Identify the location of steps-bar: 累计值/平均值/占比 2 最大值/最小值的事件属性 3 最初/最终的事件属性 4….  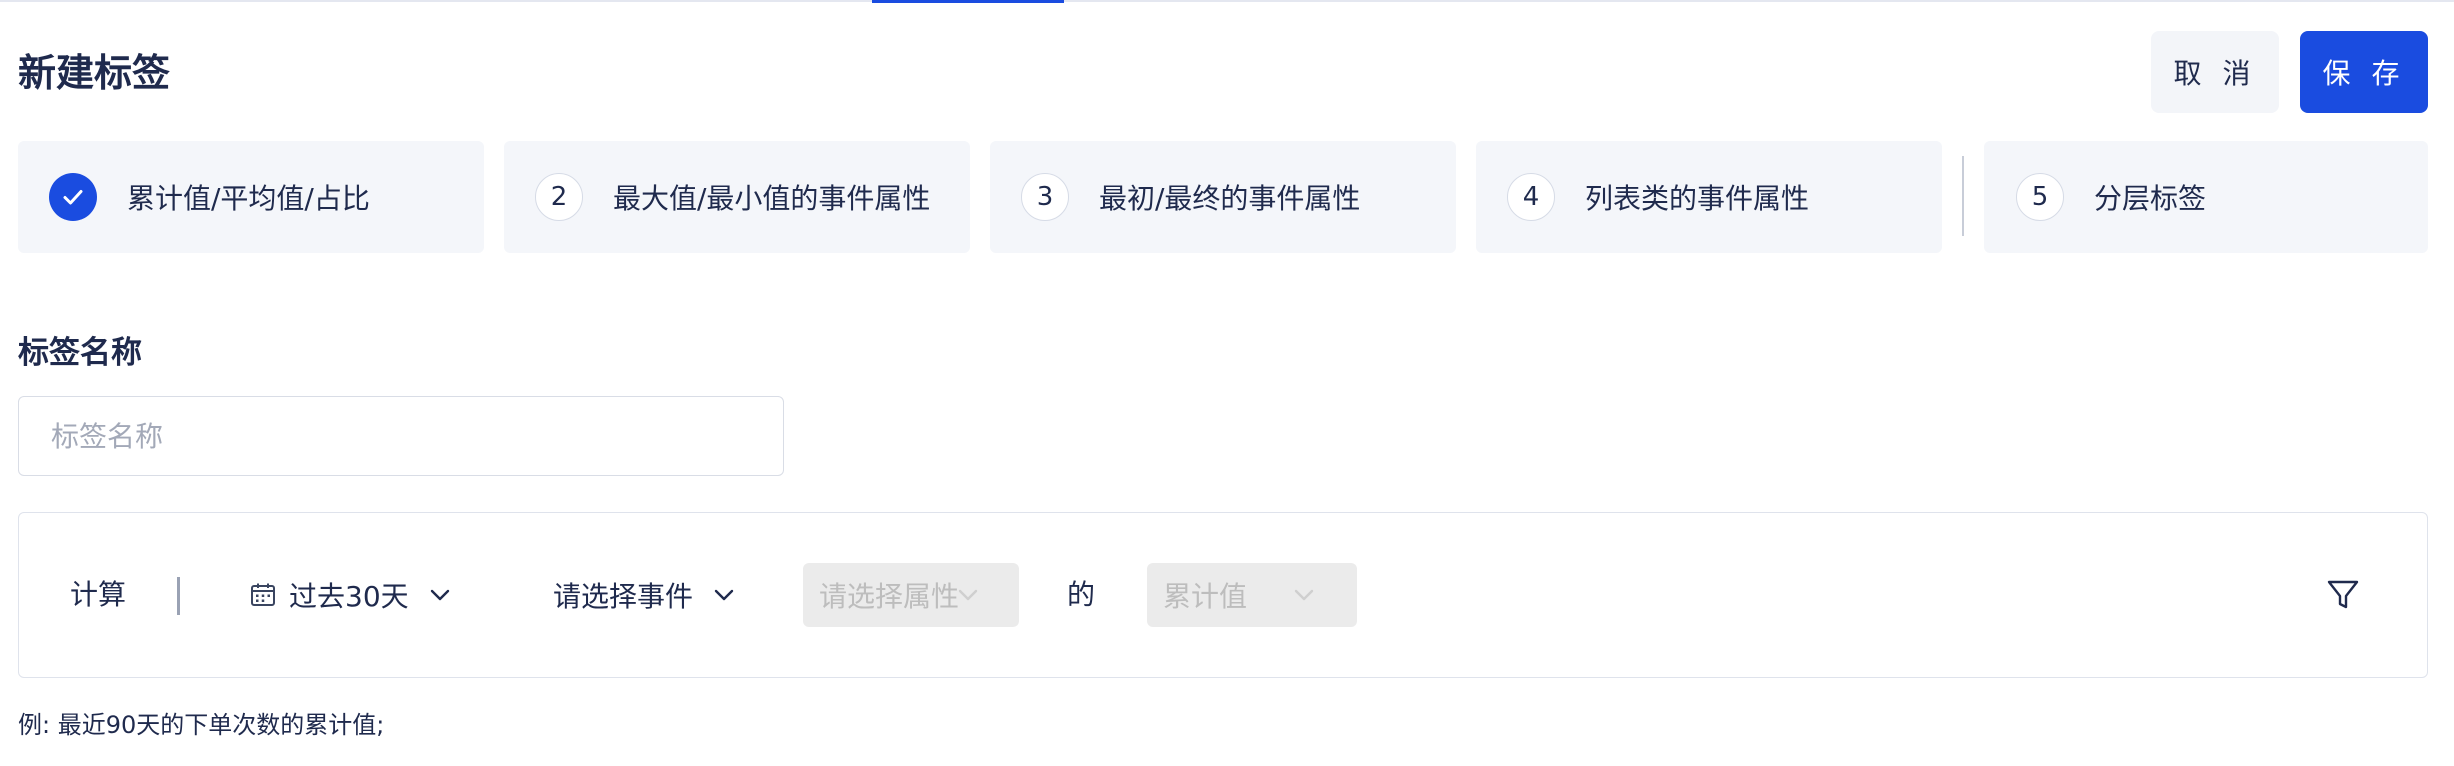
(1223, 197).